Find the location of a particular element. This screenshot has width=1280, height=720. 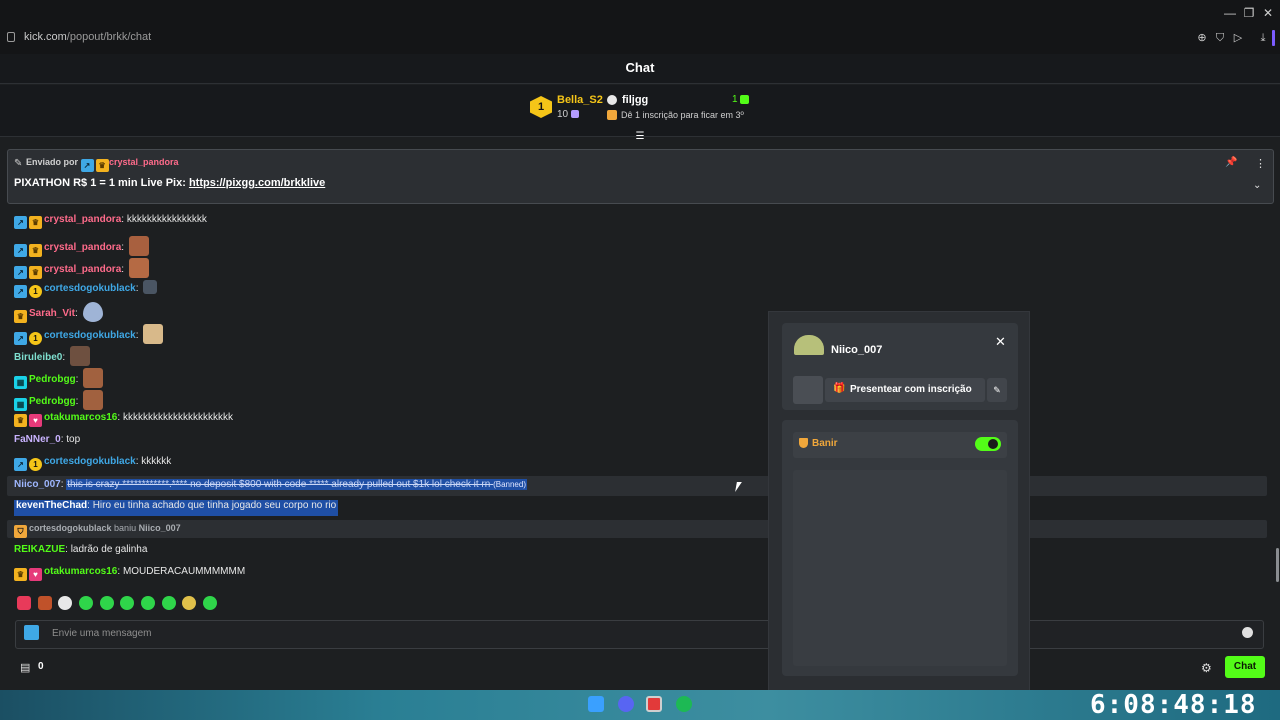

ban-label: Banir is located at coordinates (825, 443).